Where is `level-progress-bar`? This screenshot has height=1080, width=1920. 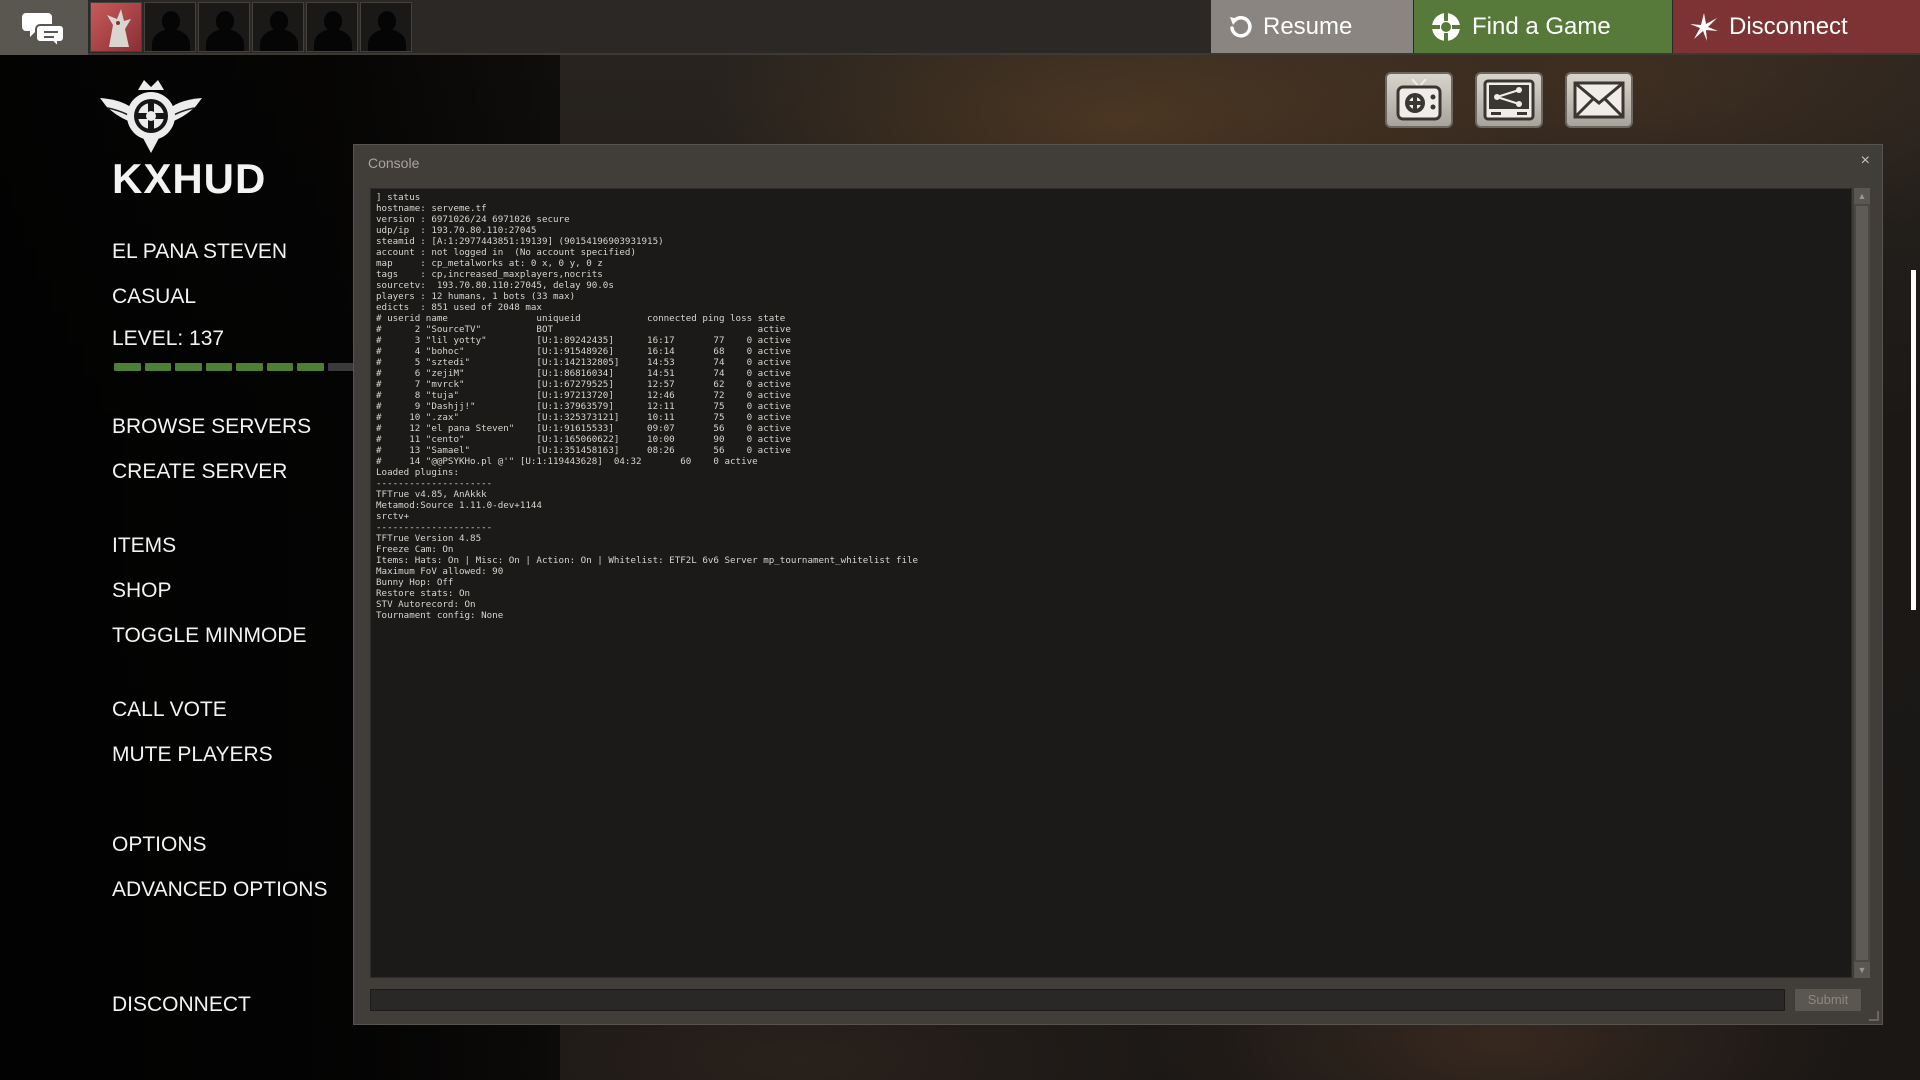
level-progress-bar is located at coordinates (234, 367).